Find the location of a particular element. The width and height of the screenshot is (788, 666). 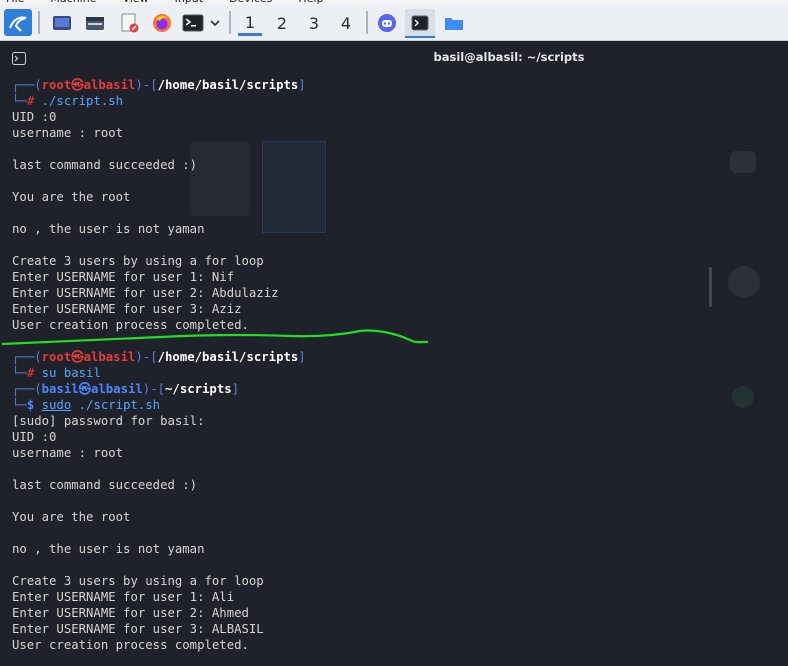

scrollbar-thumb is located at coordinates (710, 287).